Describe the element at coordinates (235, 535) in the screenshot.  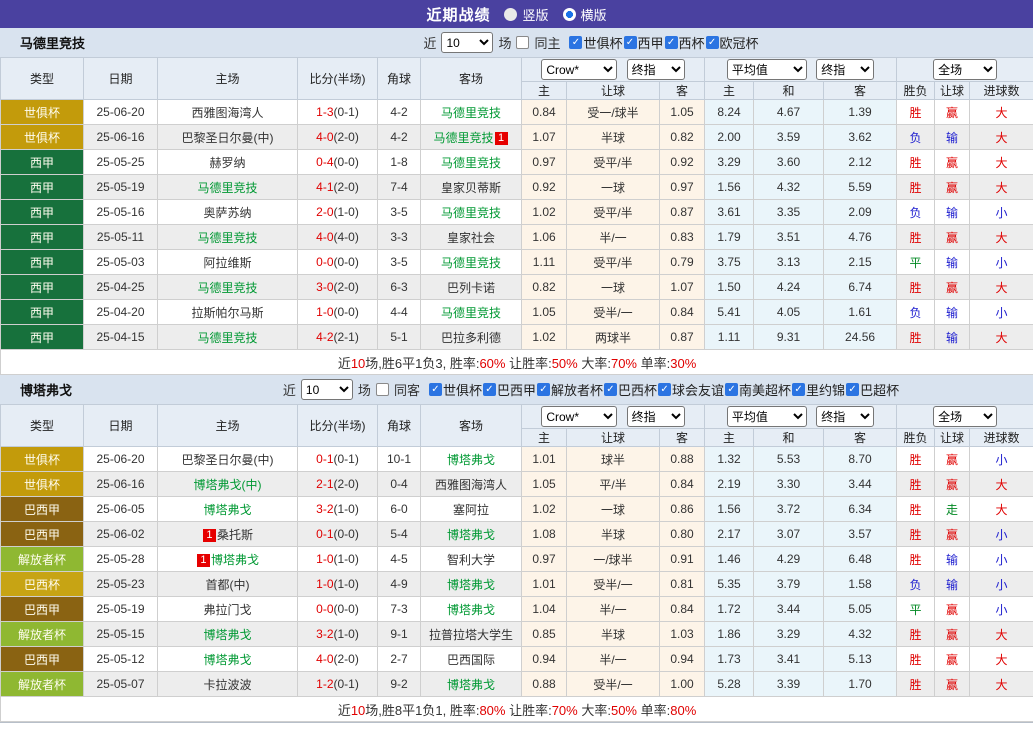
I see `home-team-link: 桑托斯` at that location.